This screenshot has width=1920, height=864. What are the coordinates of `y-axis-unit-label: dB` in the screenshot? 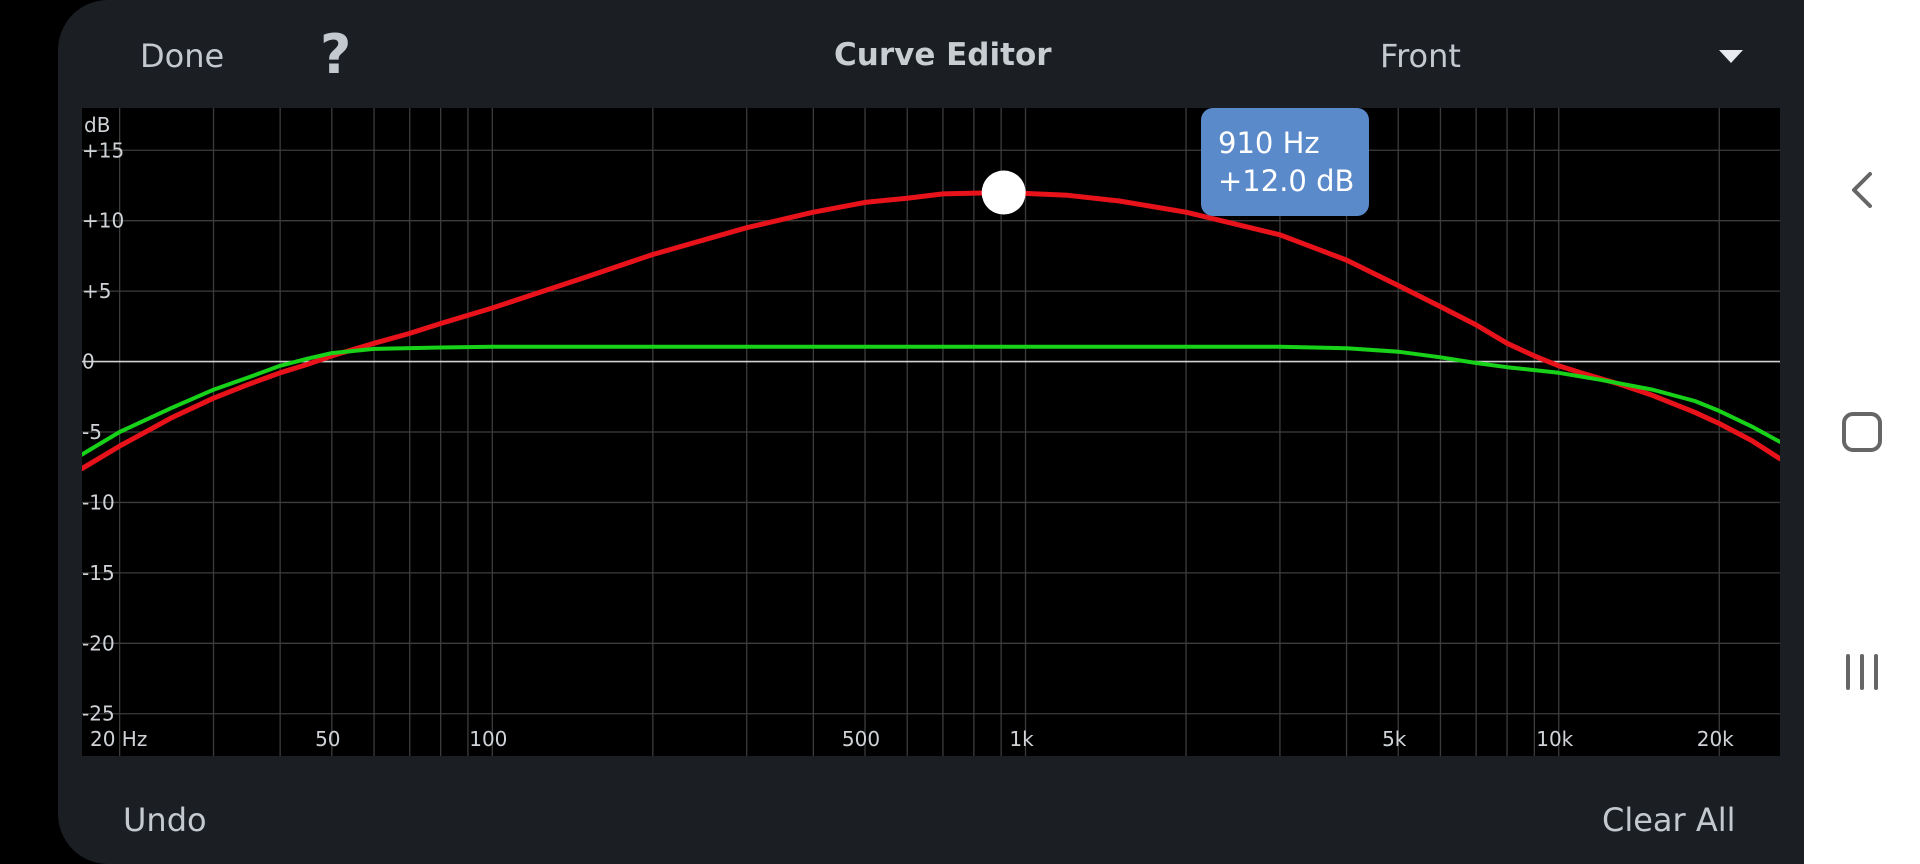 It's located at (97, 125).